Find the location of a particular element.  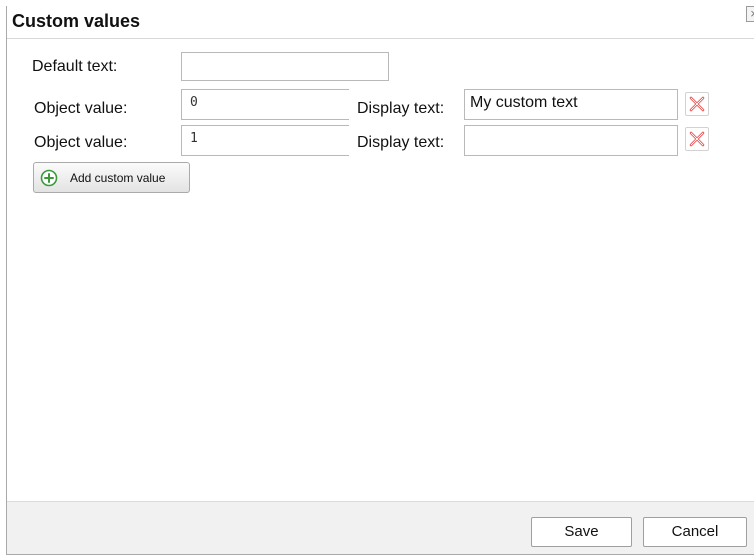

object-value-field: 0 is located at coordinates (265, 104).